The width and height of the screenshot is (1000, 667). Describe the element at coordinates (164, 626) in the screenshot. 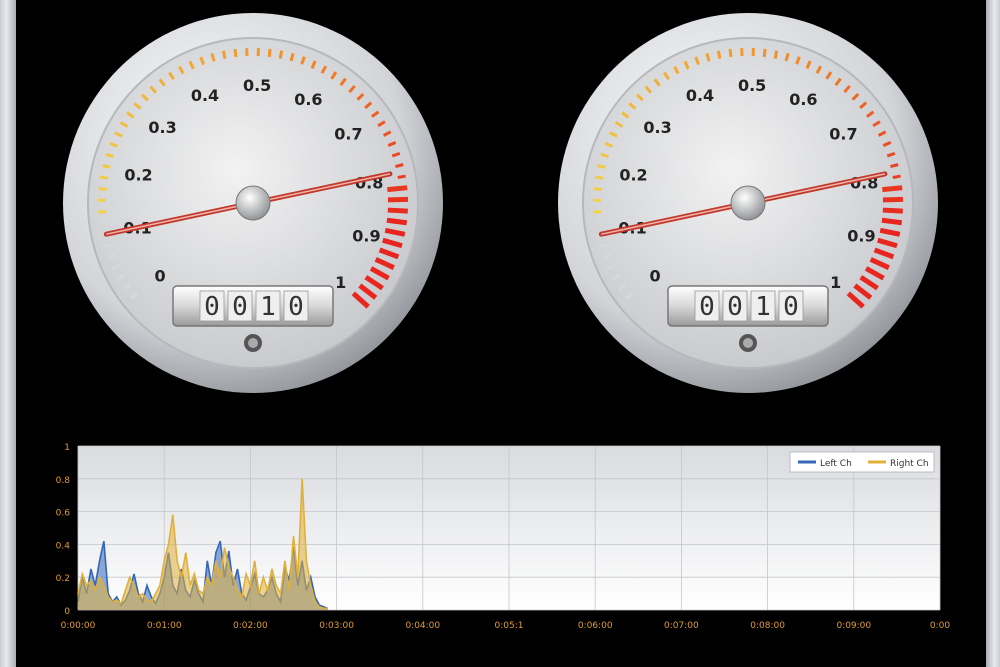

I see `chart-x-tick-label: 0:01:00` at that location.